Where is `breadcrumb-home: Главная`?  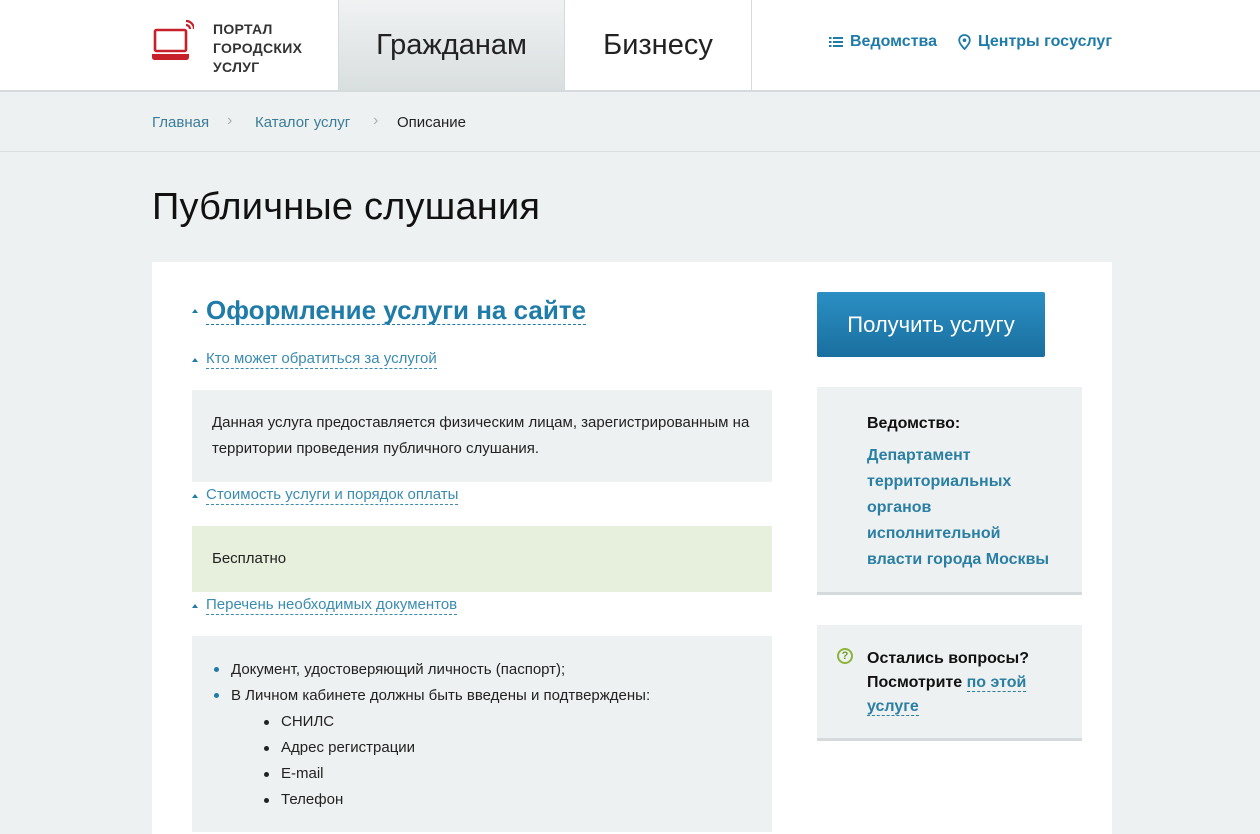 breadcrumb-home: Главная is located at coordinates (180, 122).